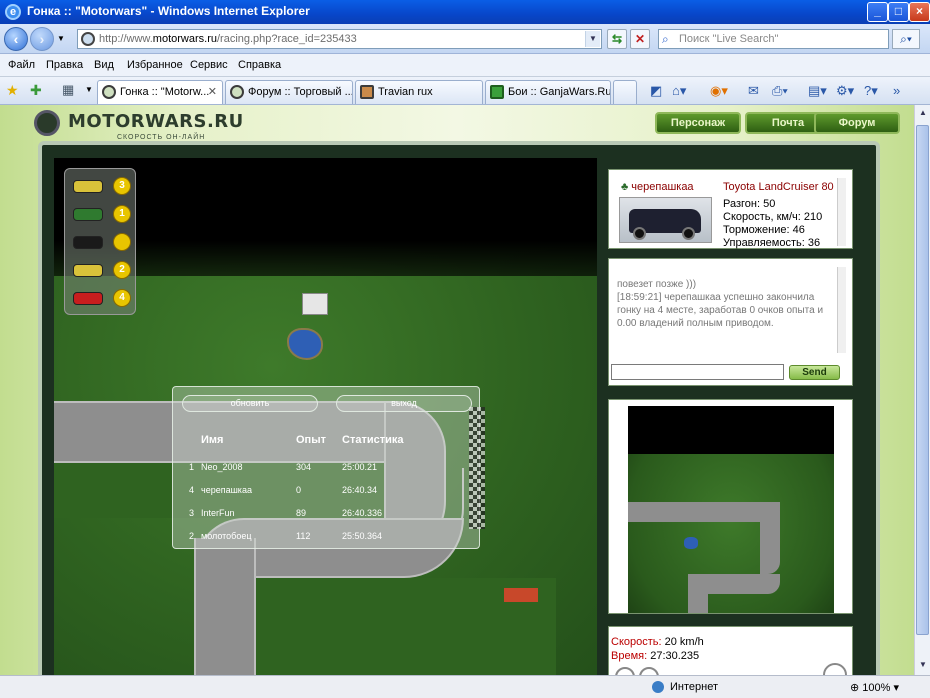  I want to click on menu-help: Справка, so click(259, 65).